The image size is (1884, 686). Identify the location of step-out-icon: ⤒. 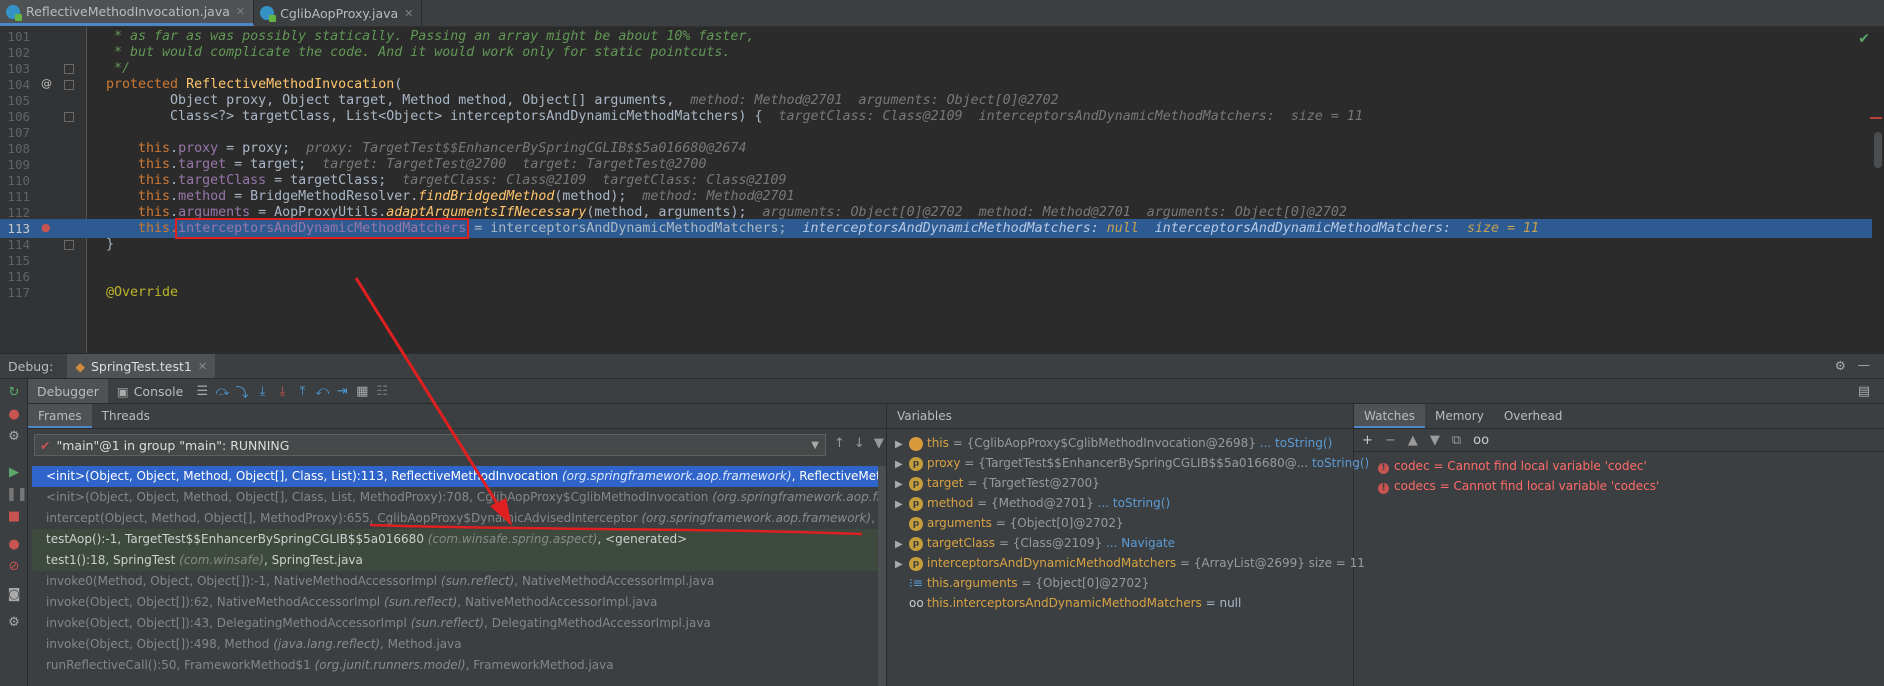
(302, 391).